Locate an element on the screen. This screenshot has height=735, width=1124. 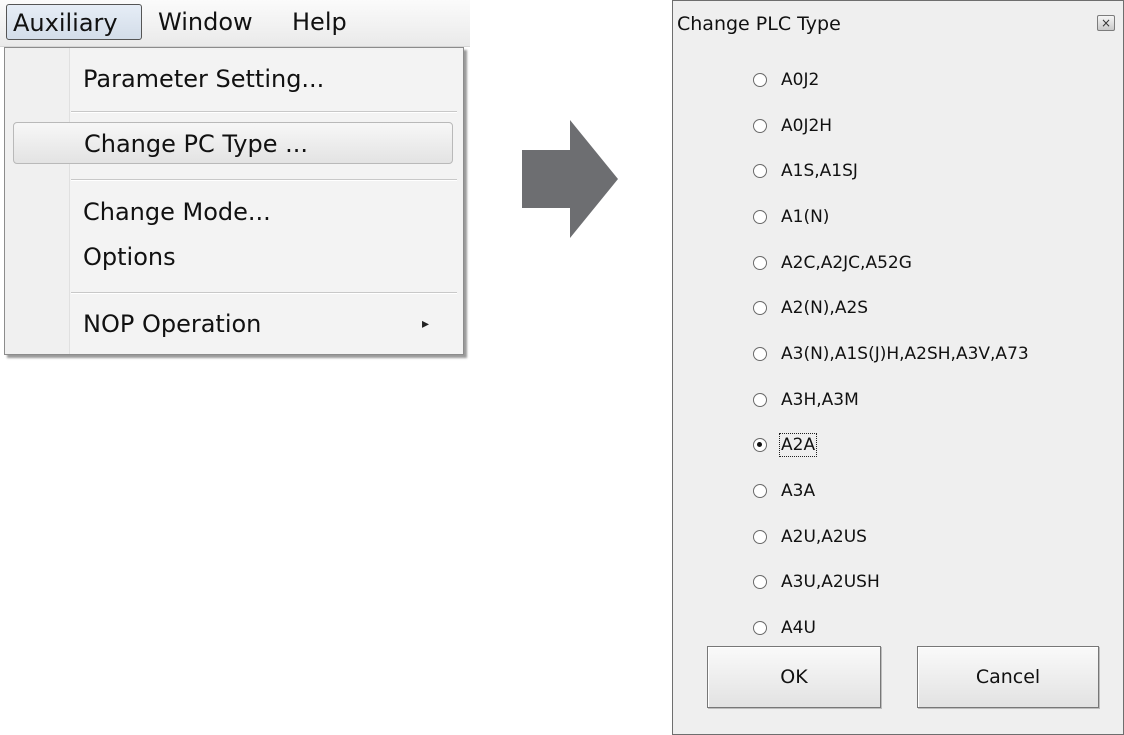
menu-item-label: Options is located at coordinates (129, 257).